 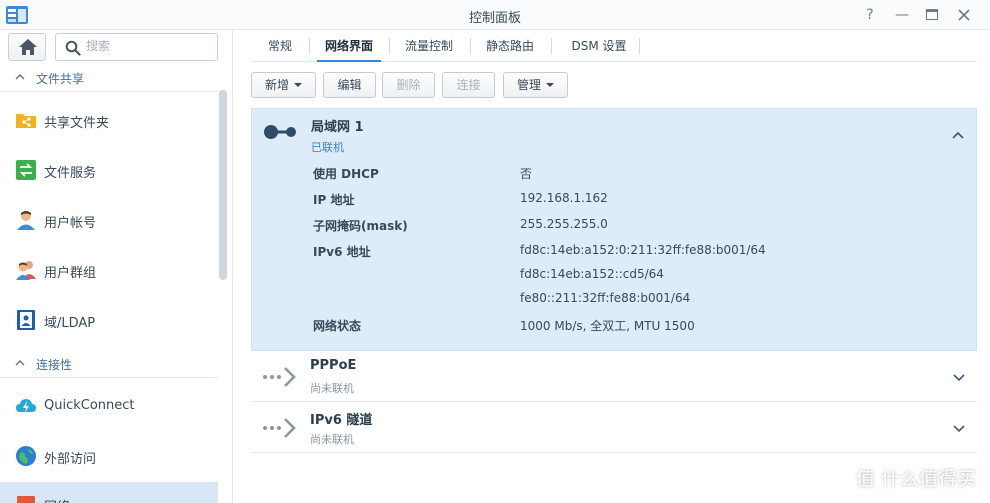 What do you see at coordinates (280, 46) in the screenshot?
I see `tab-general: 常规` at bounding box center [280, 46].